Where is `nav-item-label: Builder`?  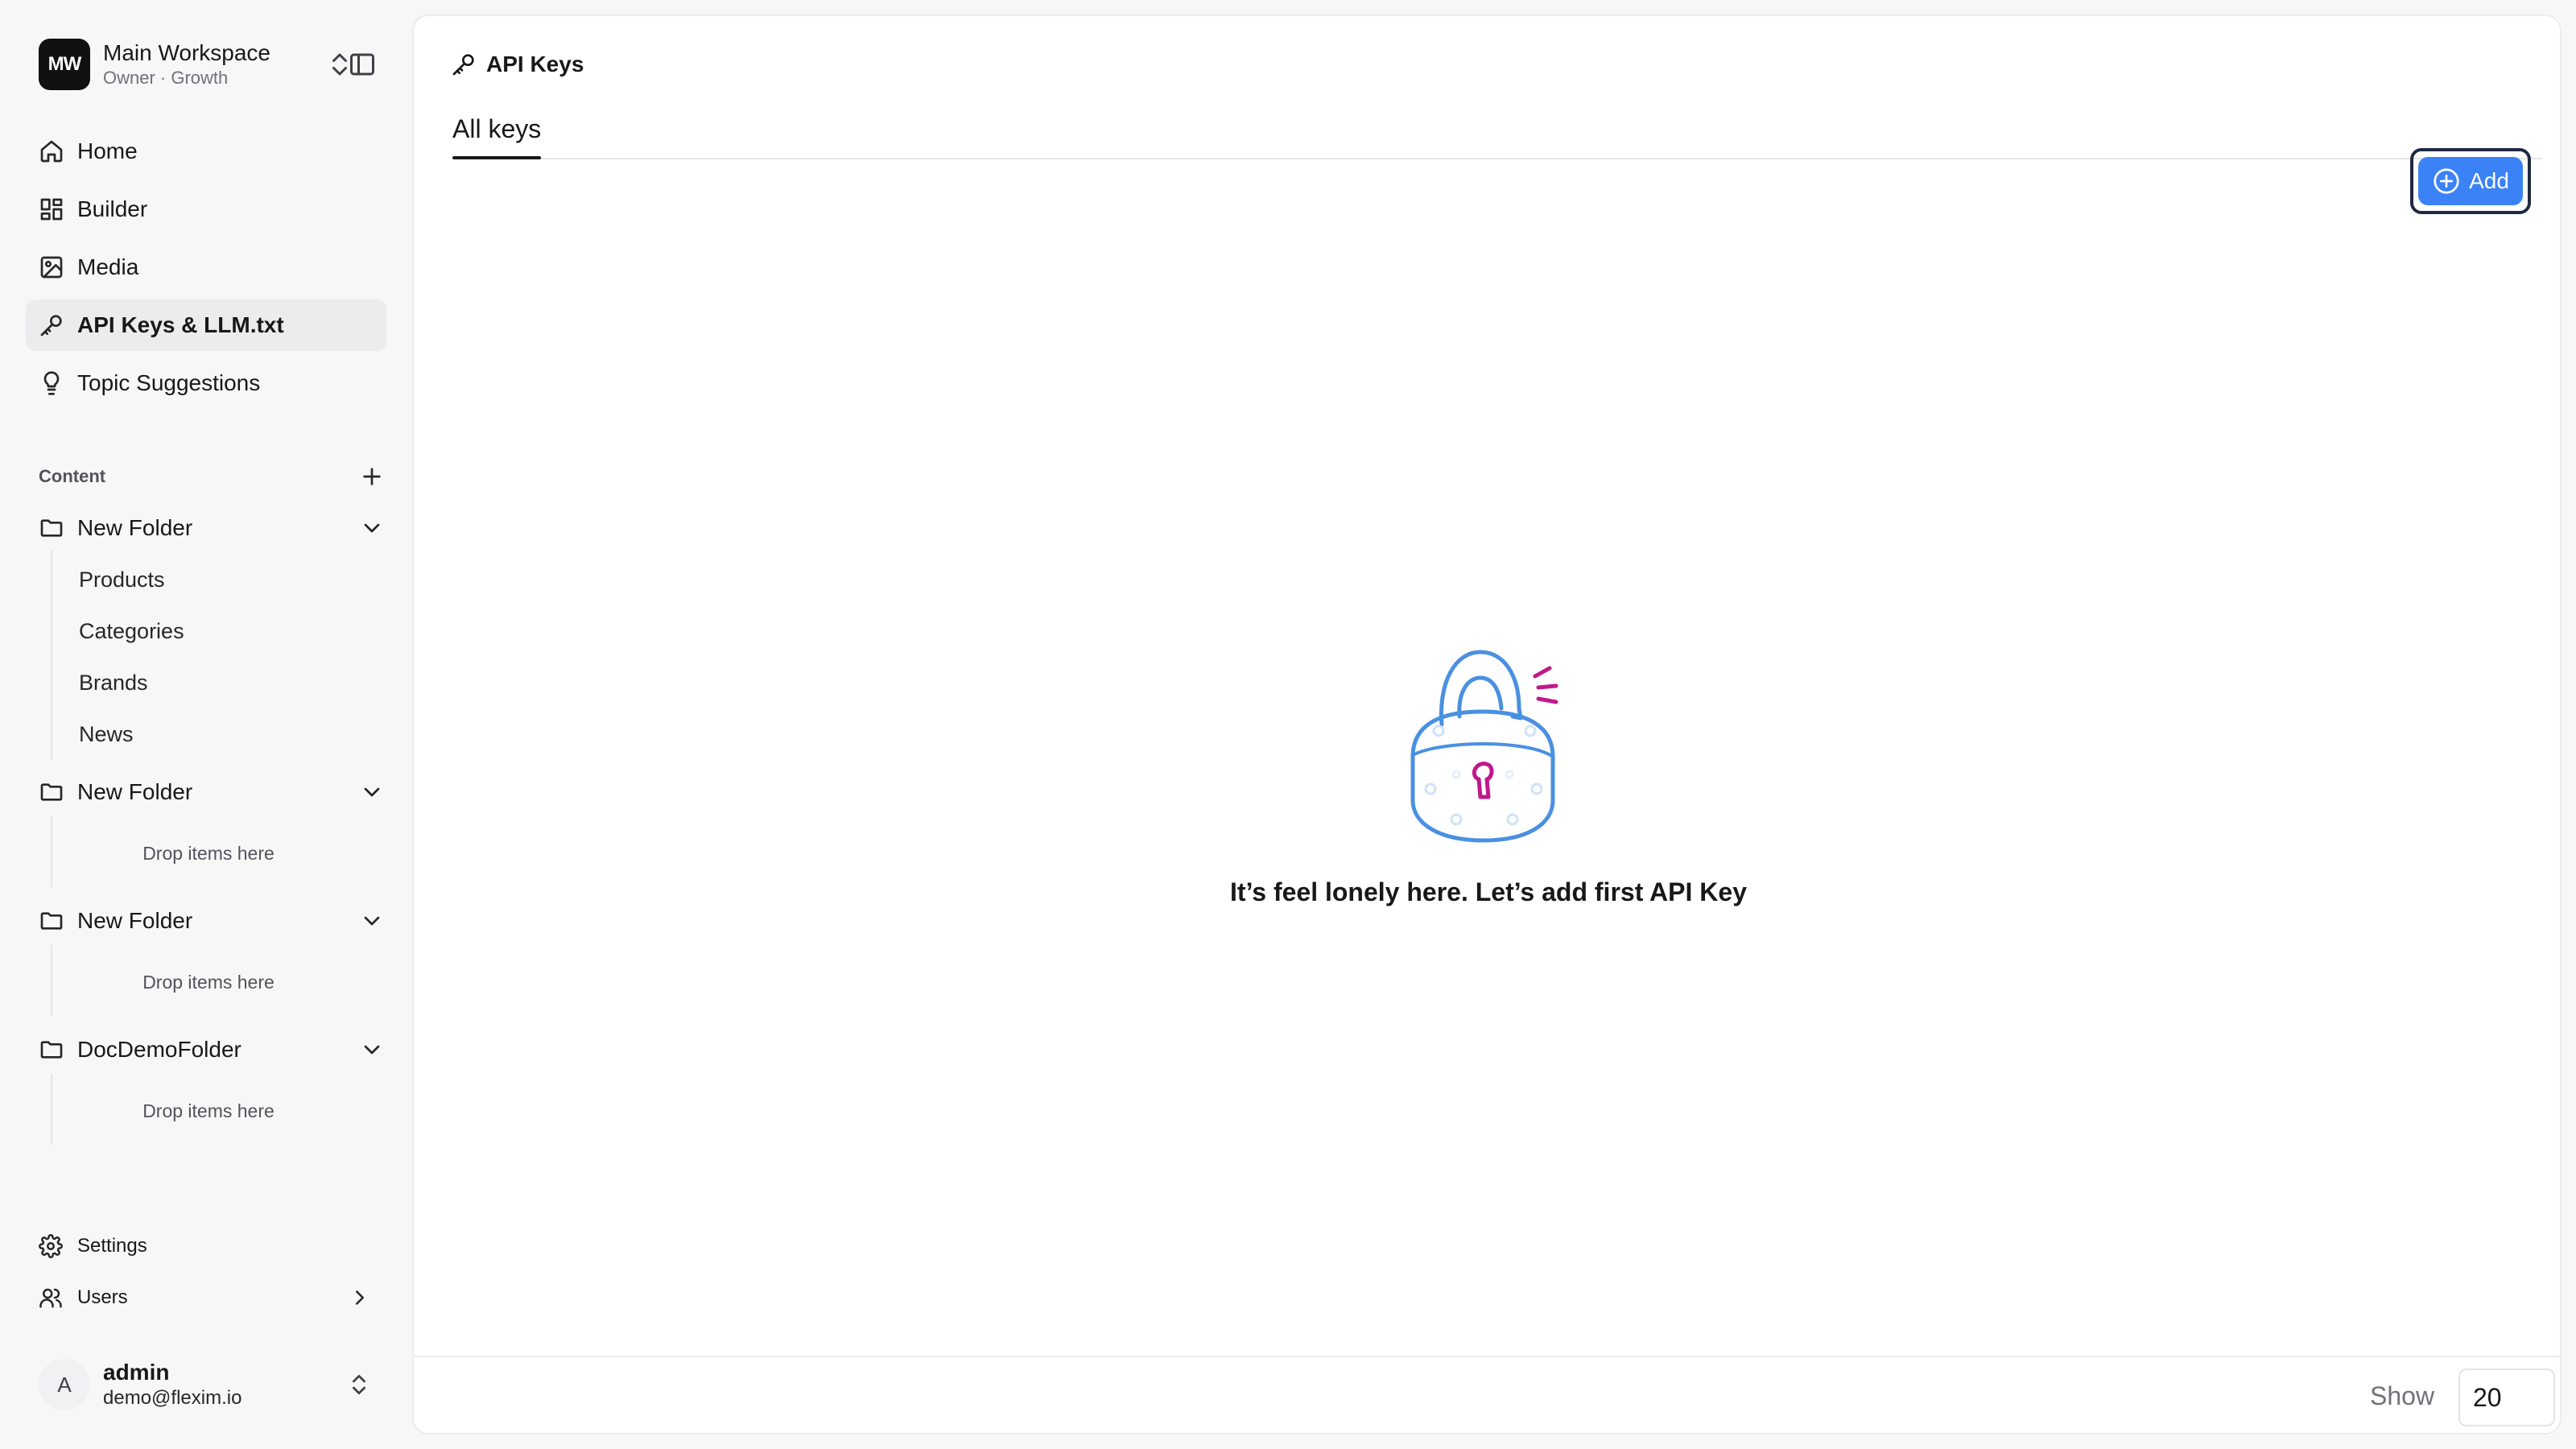
nav-item-label: Builder is located at coordinates (112, 208).